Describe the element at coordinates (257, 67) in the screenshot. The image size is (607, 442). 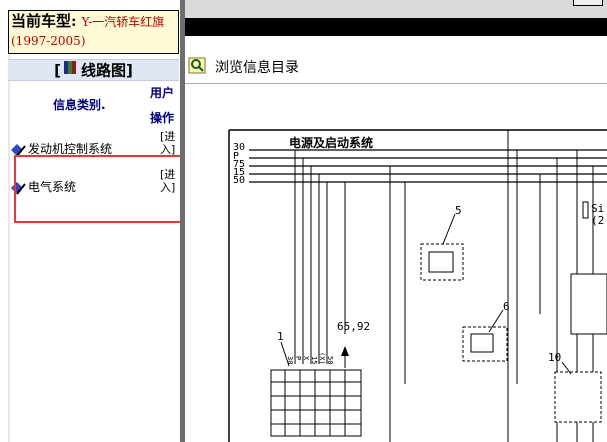
I see `browse-catalog-link: 浏览信息目录` at that location.